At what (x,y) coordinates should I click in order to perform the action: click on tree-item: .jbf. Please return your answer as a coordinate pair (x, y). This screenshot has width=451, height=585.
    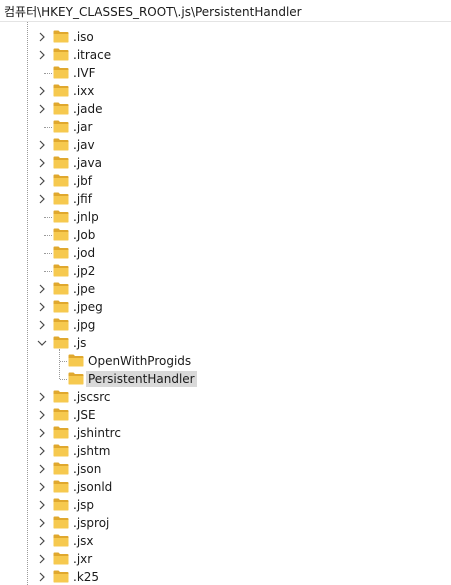
    Looking at the image, I should click on (225, 181).